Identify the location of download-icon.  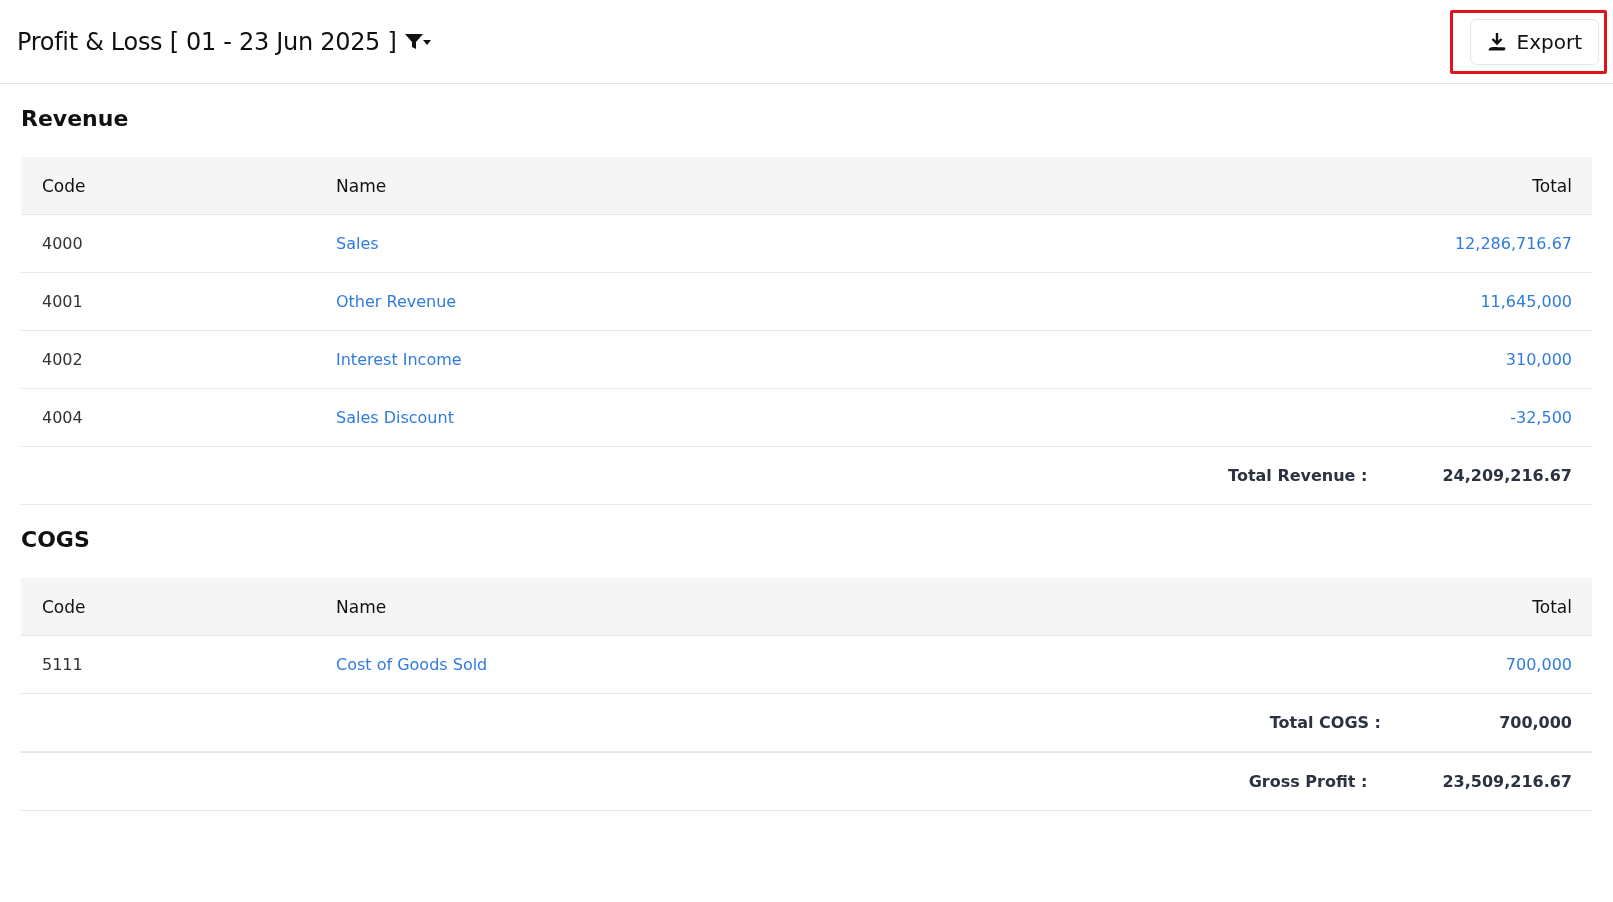
(1496, 41).